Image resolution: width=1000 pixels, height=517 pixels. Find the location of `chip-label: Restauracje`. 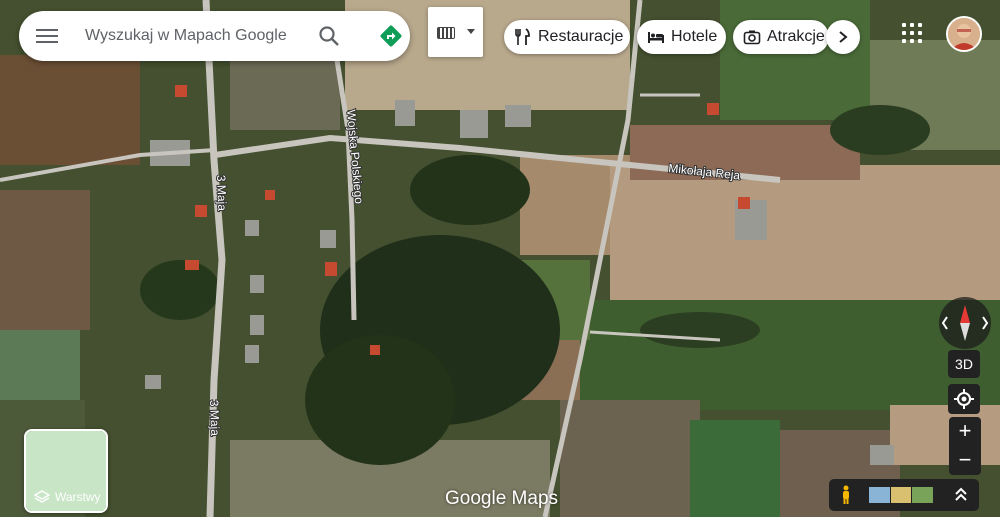

chip-label: Restauracje is located at coordinates (581, 36).